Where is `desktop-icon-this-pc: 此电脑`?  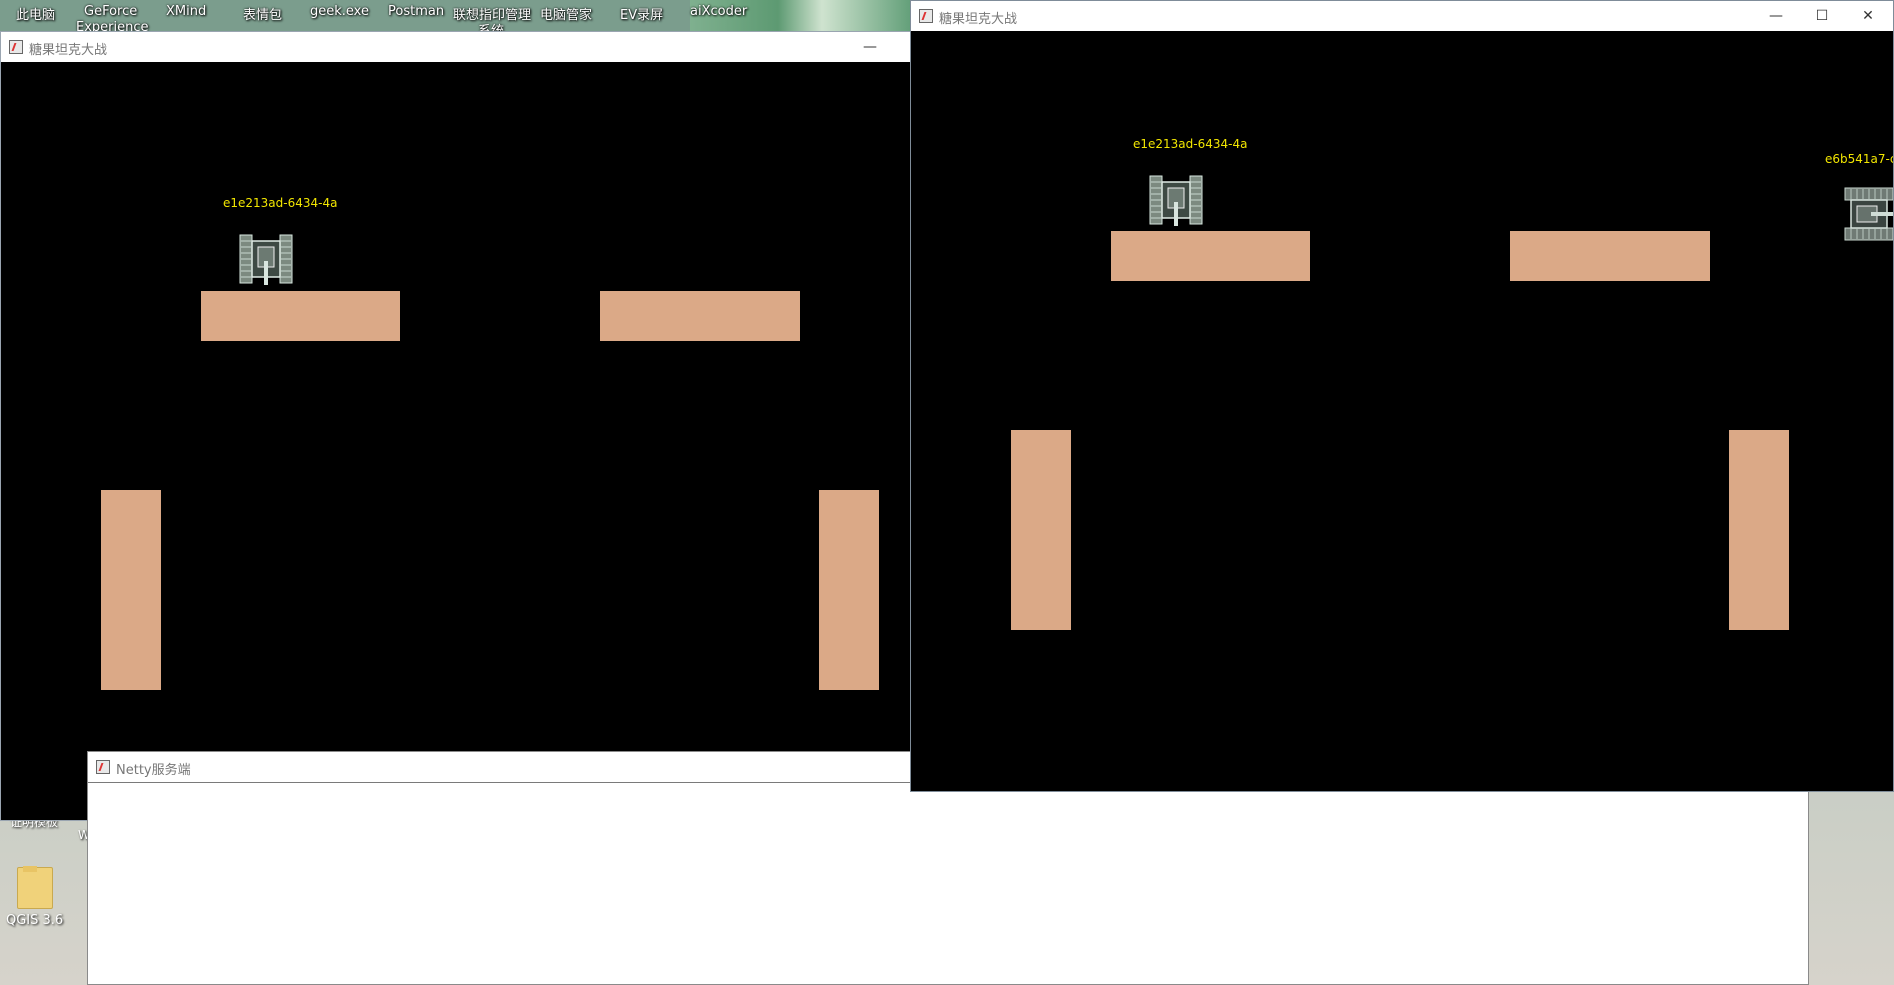
desktop-icon-this-pc: 此电脑 is located at coordinates (35, 13).